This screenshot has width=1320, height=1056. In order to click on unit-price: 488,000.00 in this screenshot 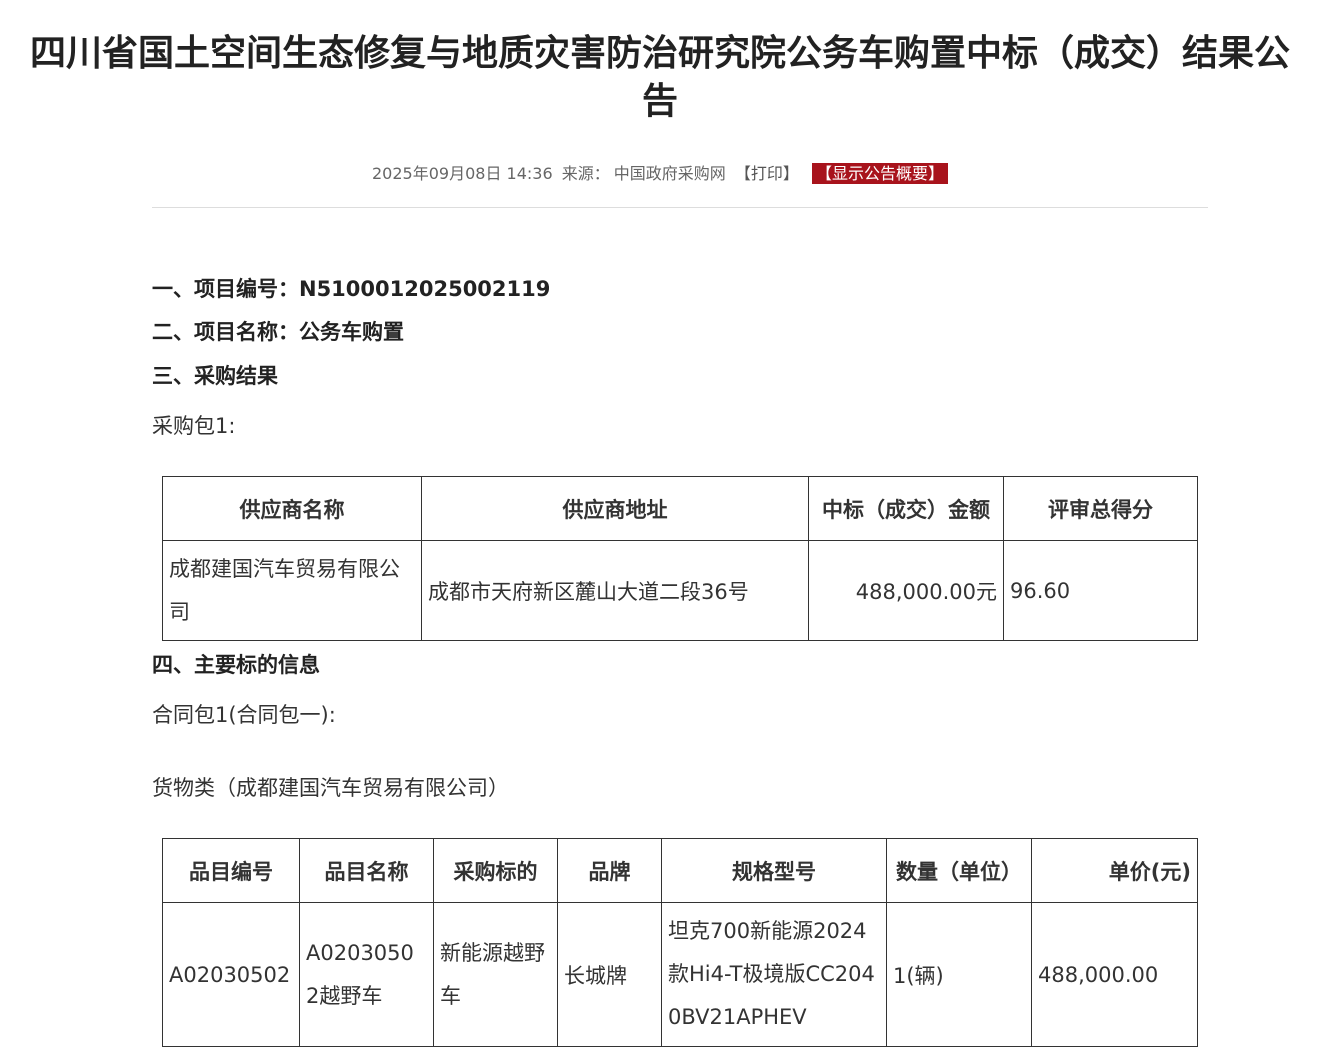, I will do `click(1114, 974)`.